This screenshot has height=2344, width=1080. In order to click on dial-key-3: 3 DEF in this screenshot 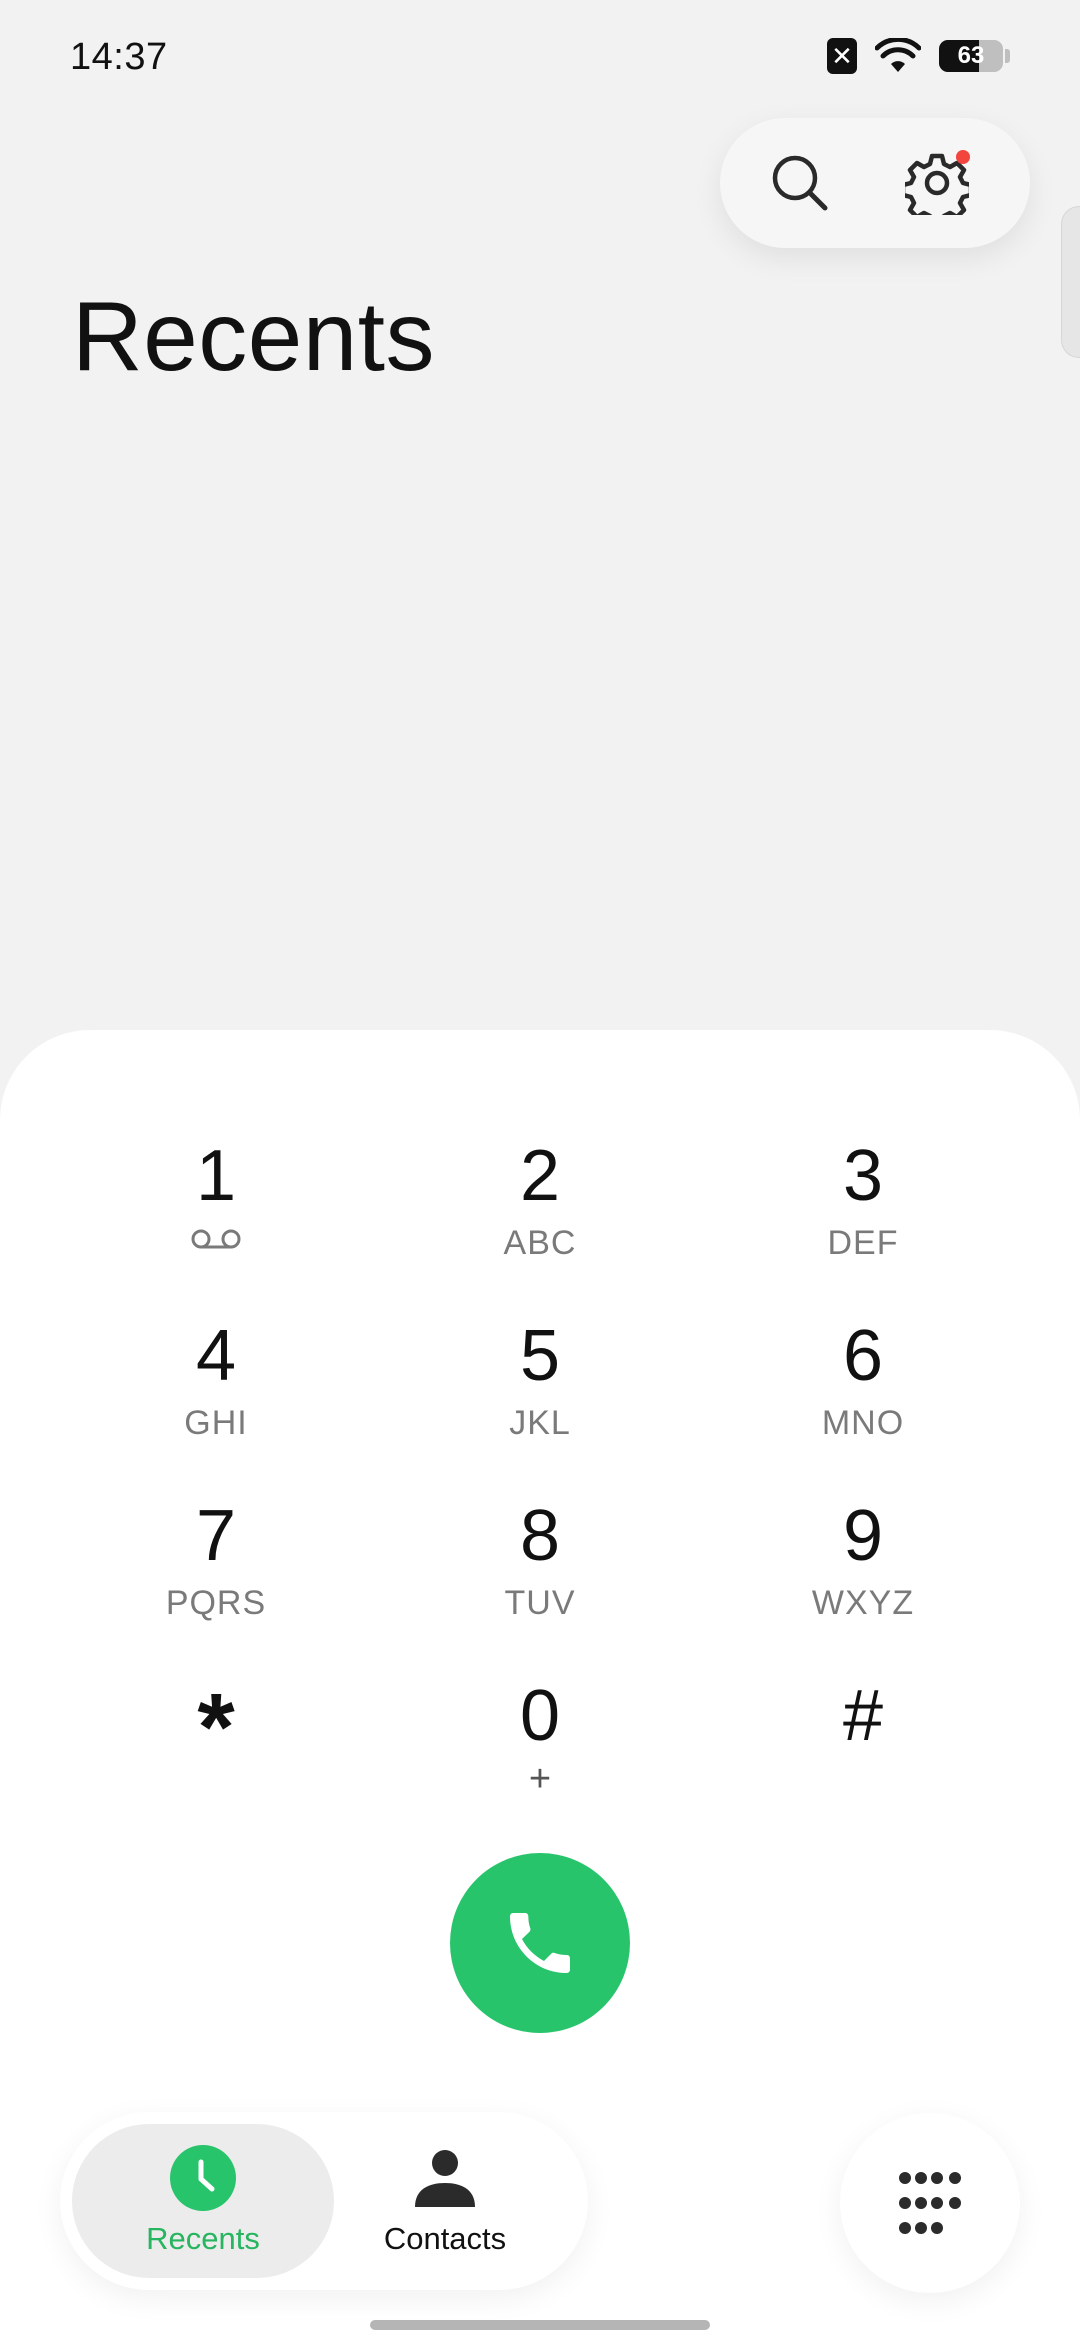, I will do `click(863, 1210)`.